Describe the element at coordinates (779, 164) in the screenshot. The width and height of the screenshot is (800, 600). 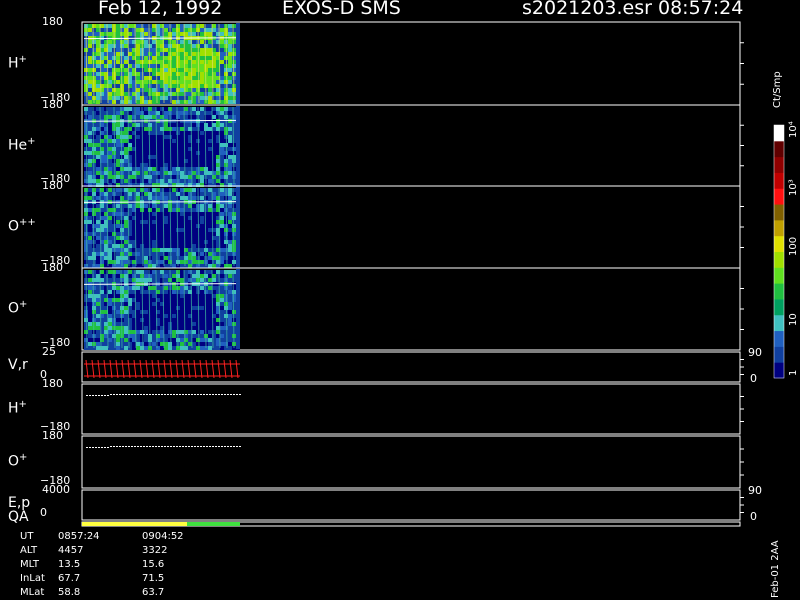
I see `colorbar-segment` at that location.